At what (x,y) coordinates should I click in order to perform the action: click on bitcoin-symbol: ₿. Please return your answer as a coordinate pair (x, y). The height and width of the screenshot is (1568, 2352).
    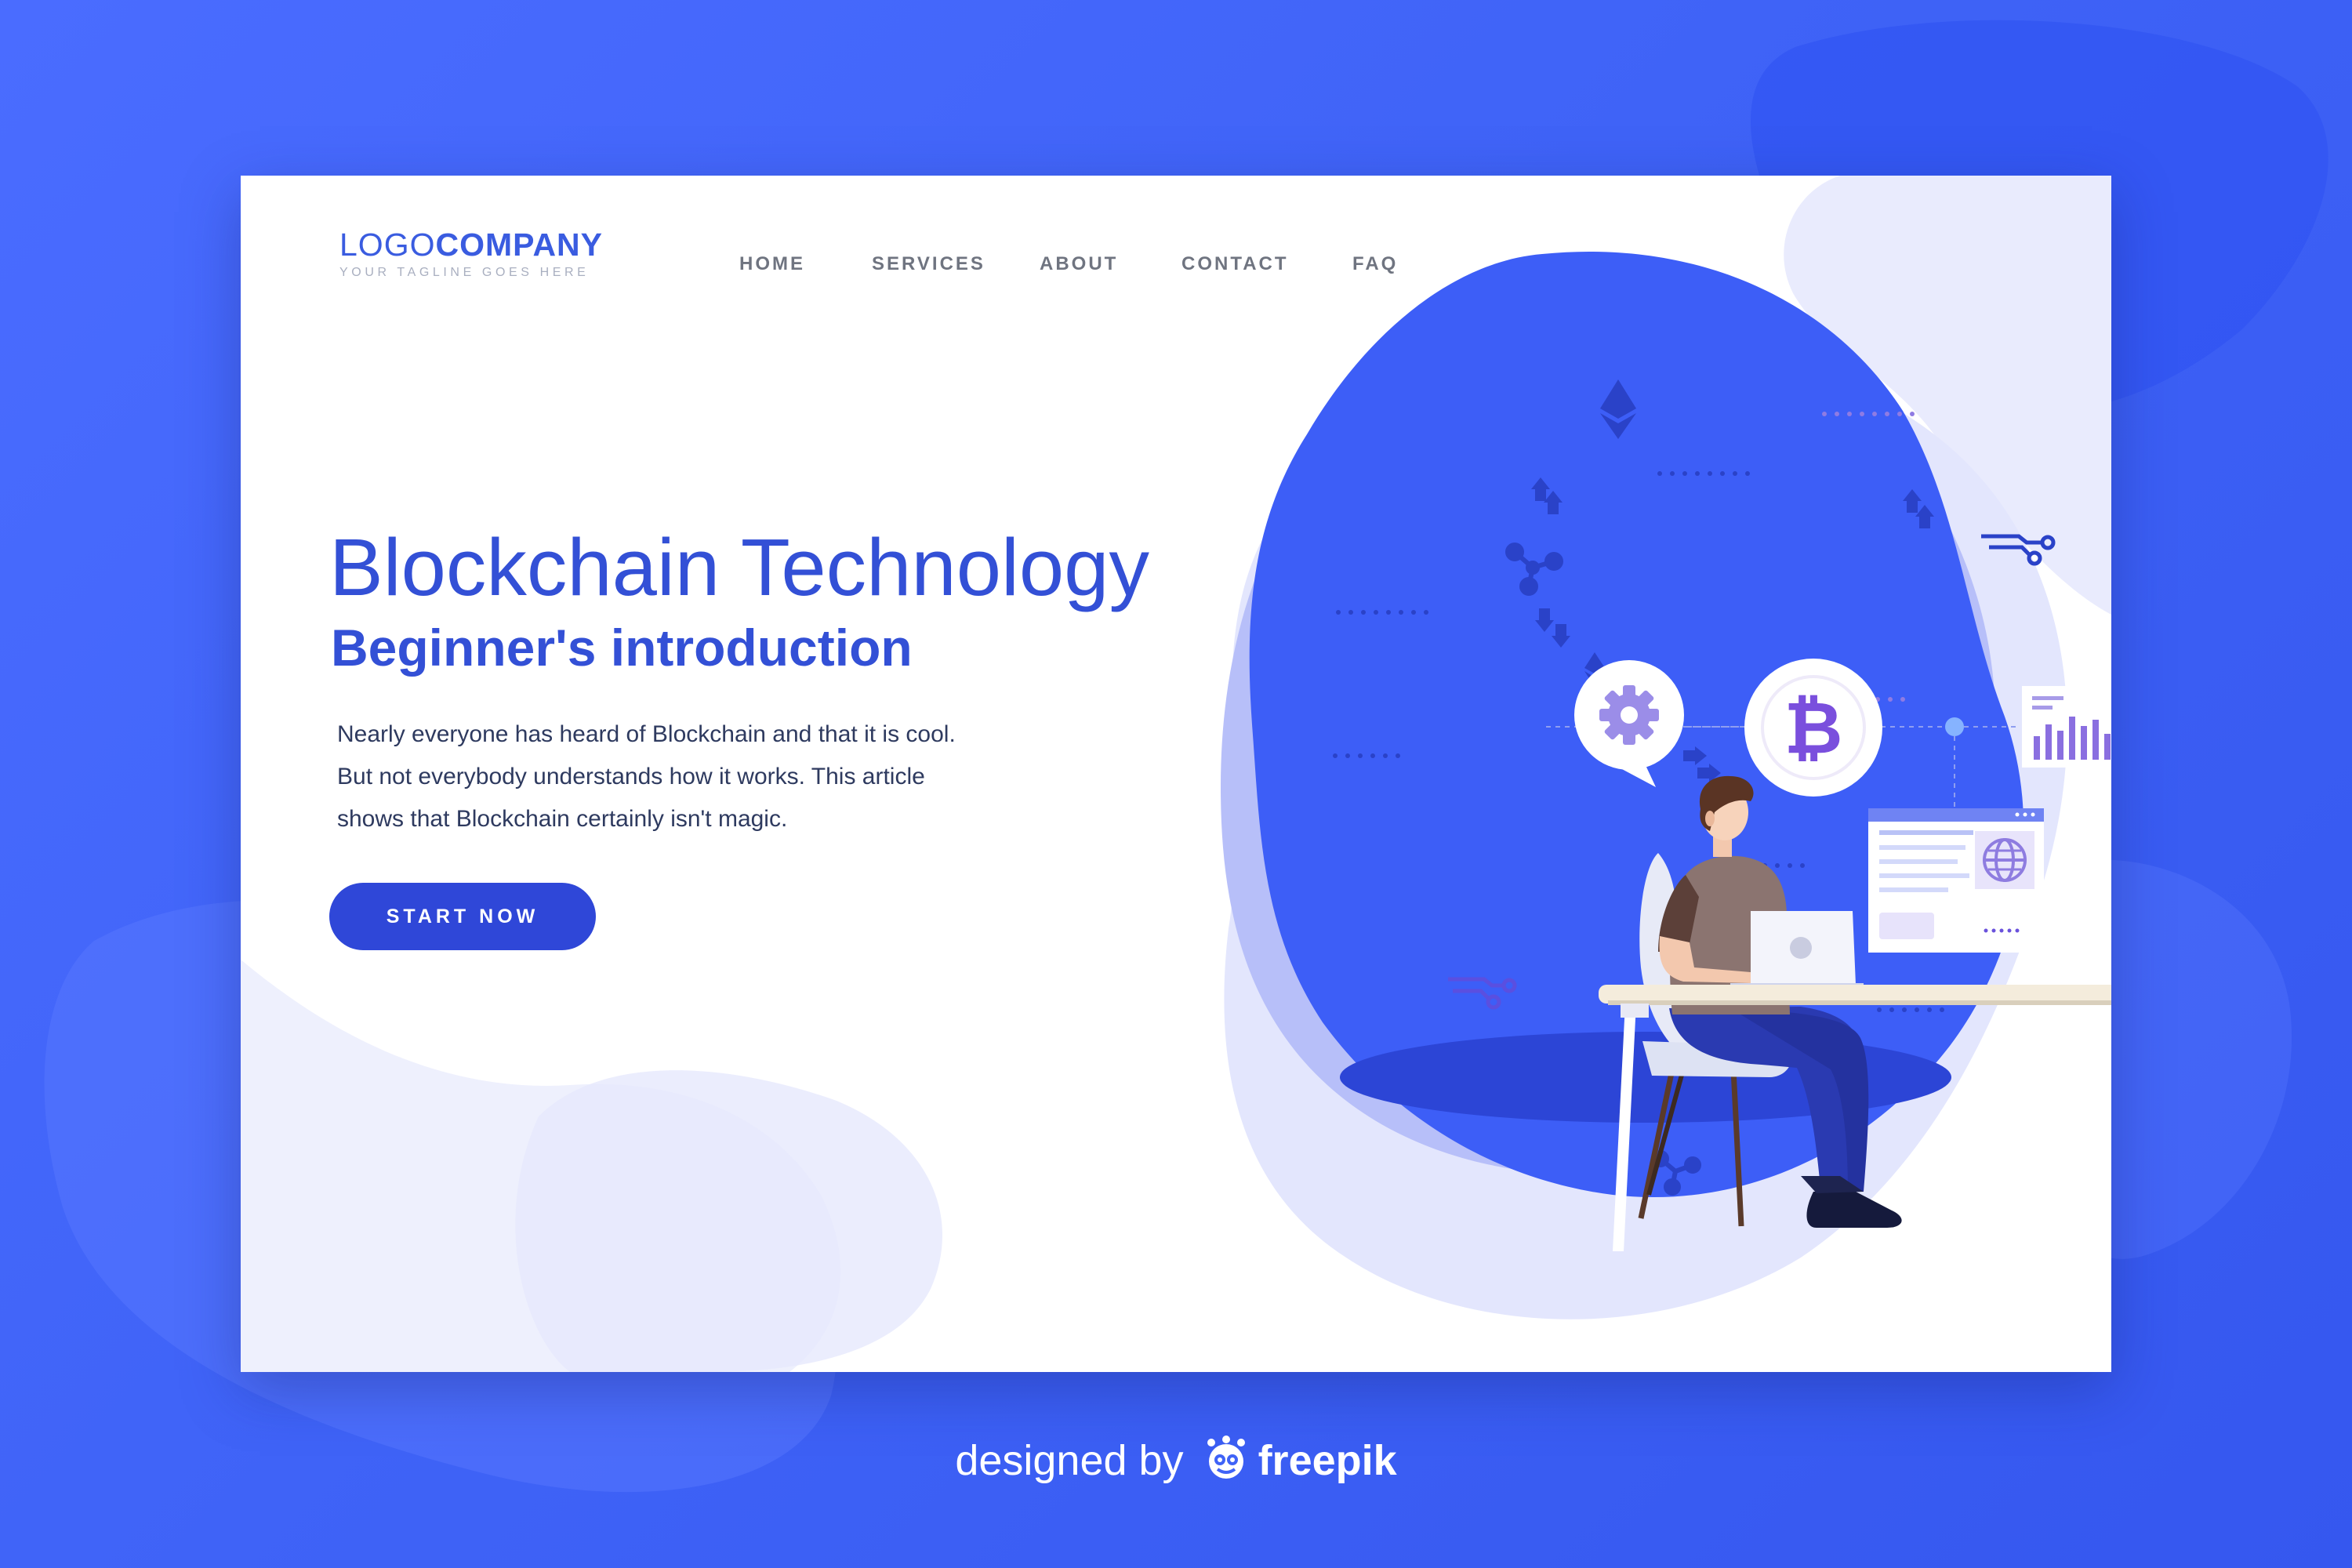
    Looking at the image, I should click on (1814, 728).